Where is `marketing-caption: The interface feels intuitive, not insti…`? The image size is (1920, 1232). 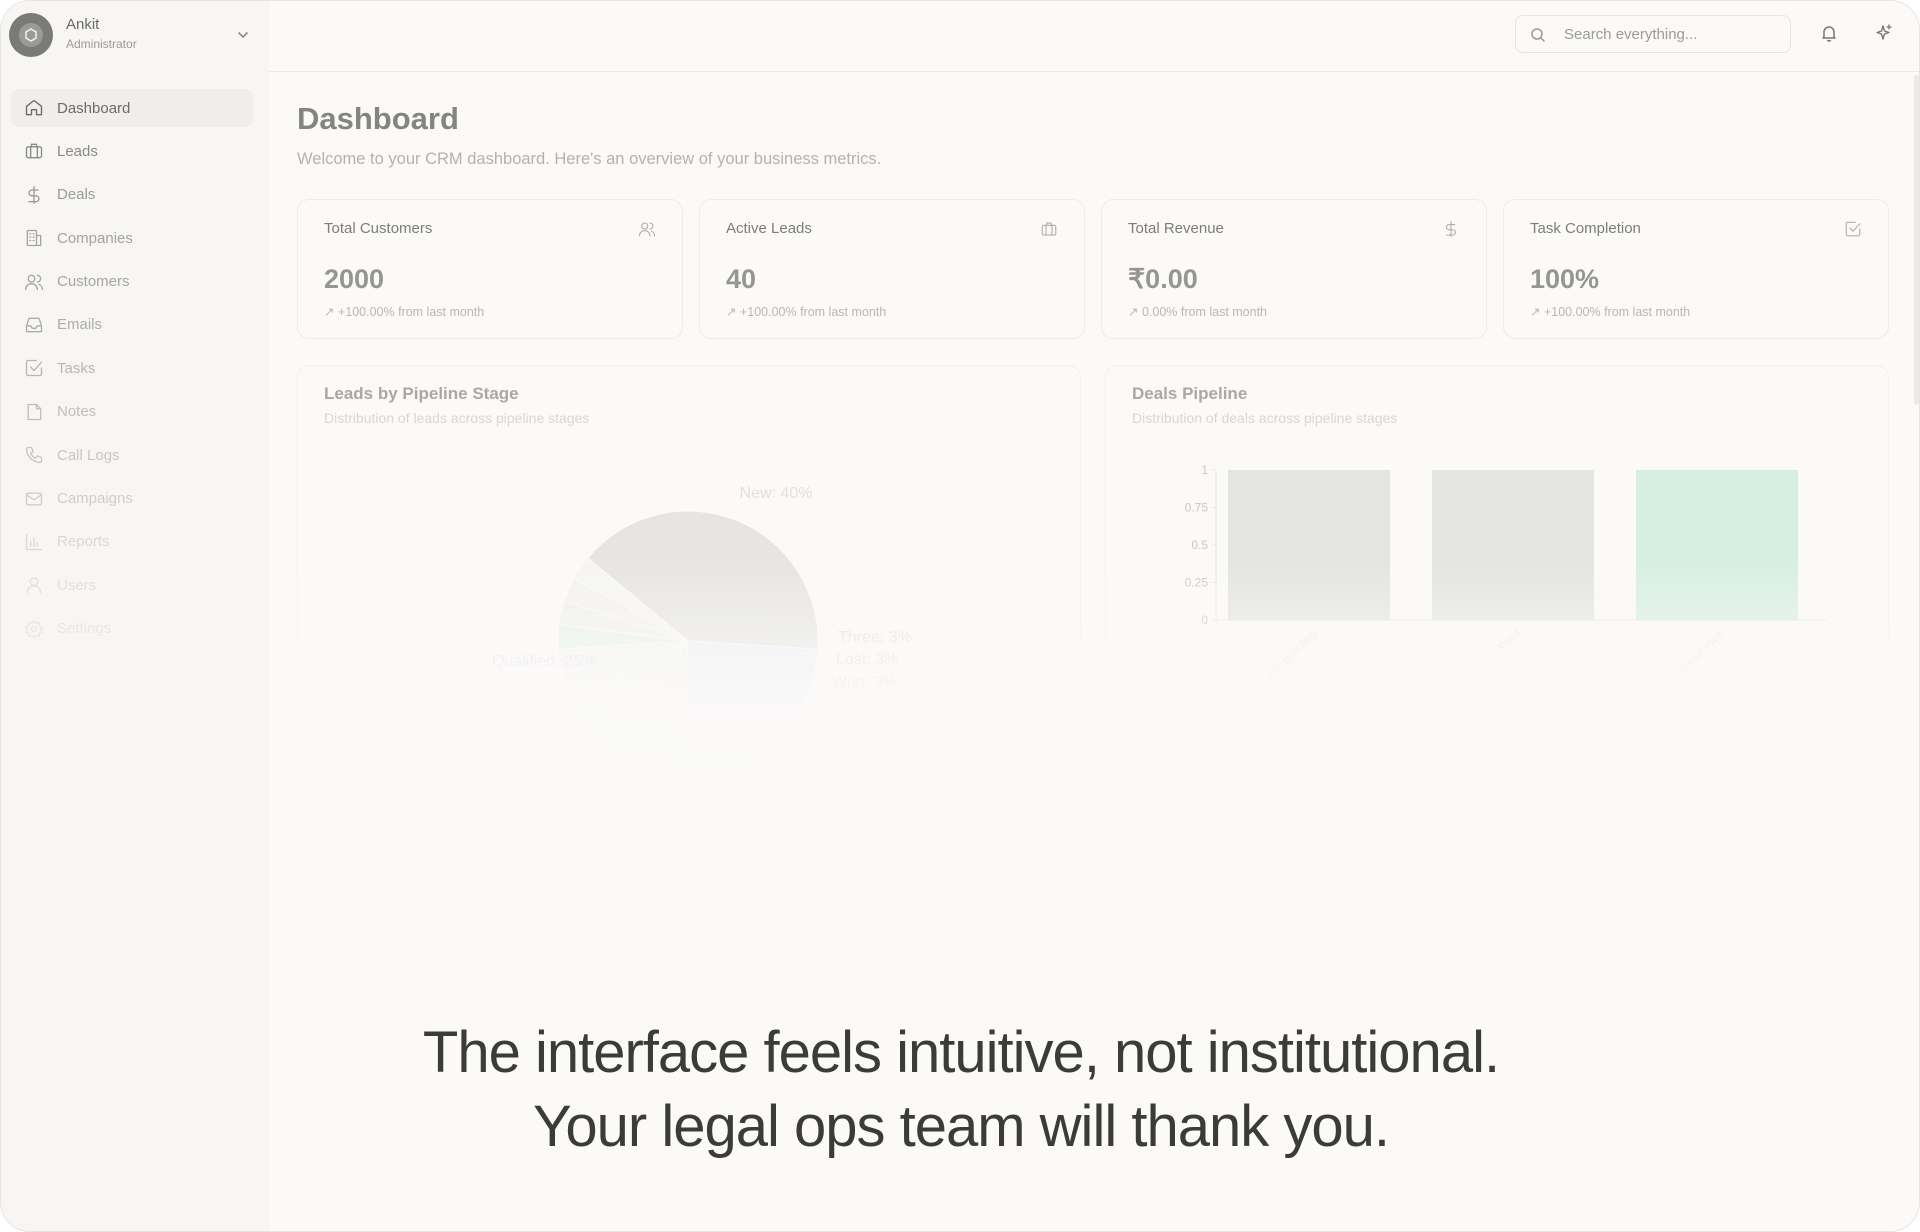 marketing-caption: The interface feels intuitive, not insti… is located at coordinates (960, 1090).